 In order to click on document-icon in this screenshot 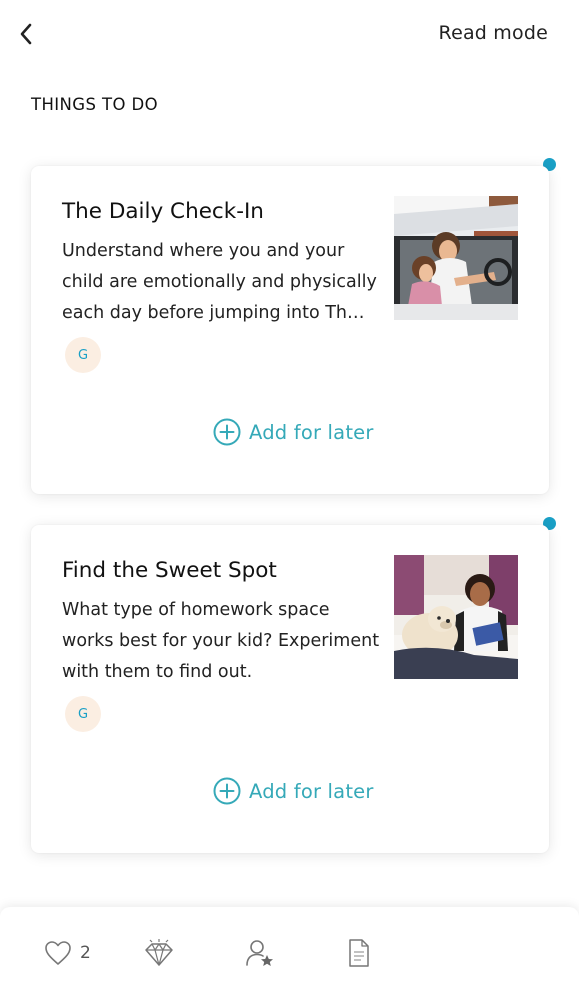, I will do `click(359, 953)`.